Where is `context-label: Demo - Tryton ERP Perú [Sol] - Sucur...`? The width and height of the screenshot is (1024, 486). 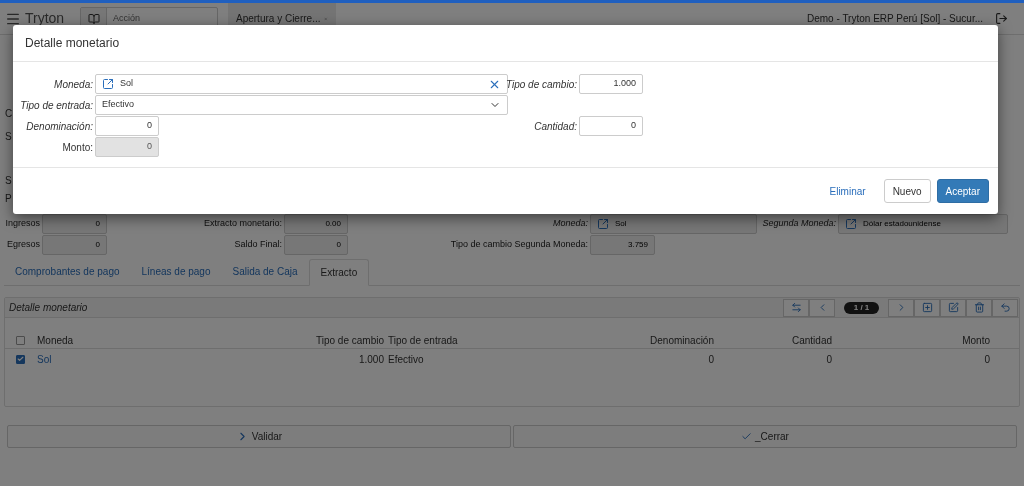
context-label: Demo - Tryton ERP Perú [Sol] - Sucur... is located at coordinates (895, 19).